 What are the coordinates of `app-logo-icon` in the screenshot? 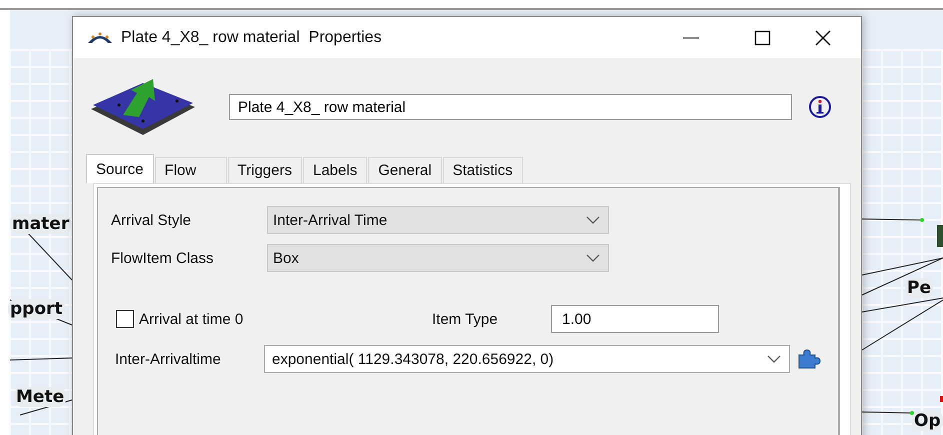 It's located at (100, 37).